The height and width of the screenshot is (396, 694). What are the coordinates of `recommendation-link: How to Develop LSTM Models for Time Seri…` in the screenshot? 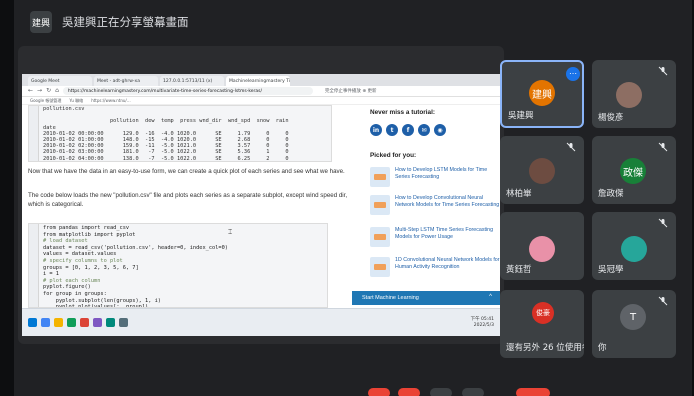 It's located at (447, 177).